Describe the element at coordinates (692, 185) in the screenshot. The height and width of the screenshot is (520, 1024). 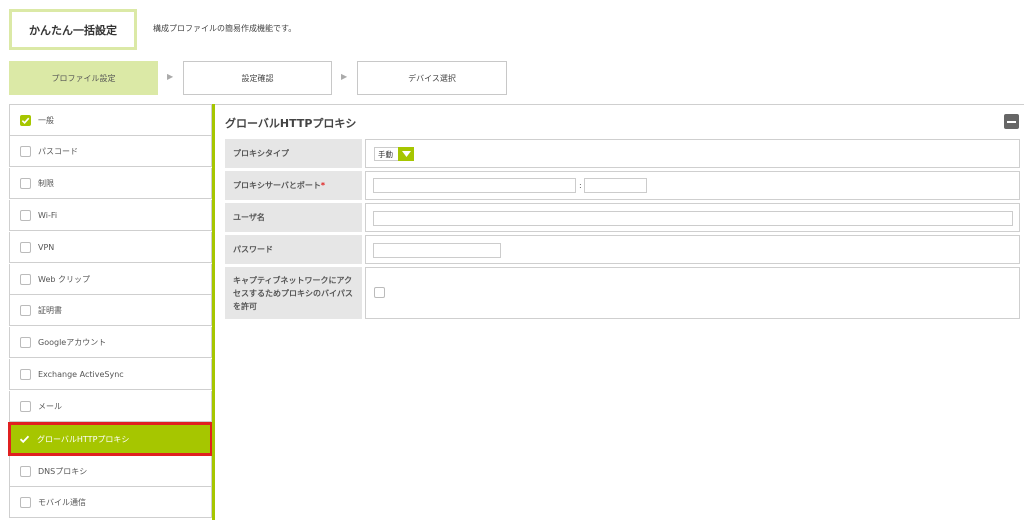
I see `proxy-server-field: :` at that location.